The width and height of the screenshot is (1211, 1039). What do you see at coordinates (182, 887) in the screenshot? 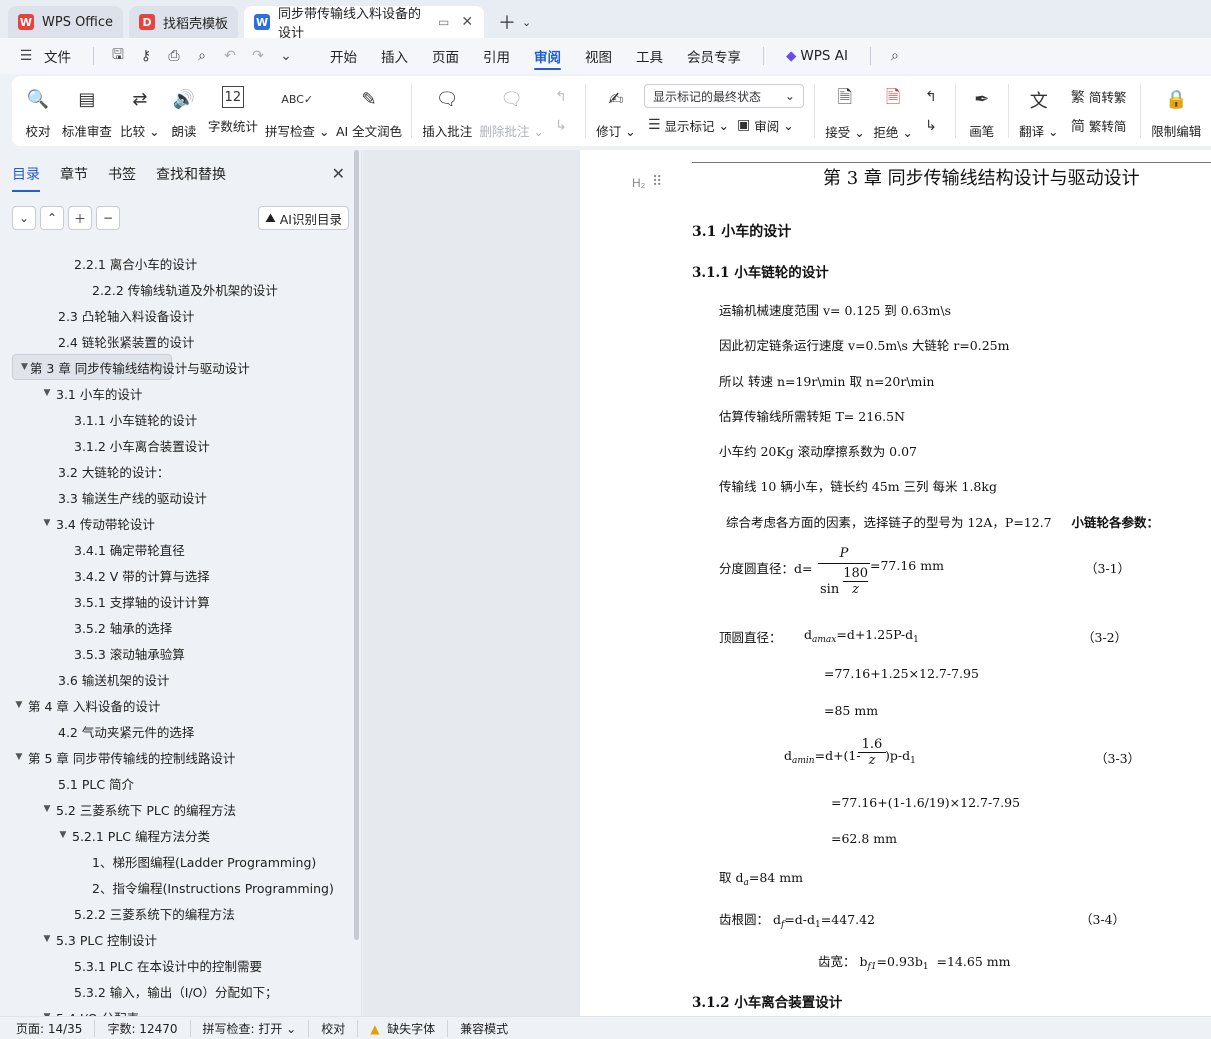
I see `toc-item: 2、指令编程(Instructions Programming)` at bounding box center [182, 887].